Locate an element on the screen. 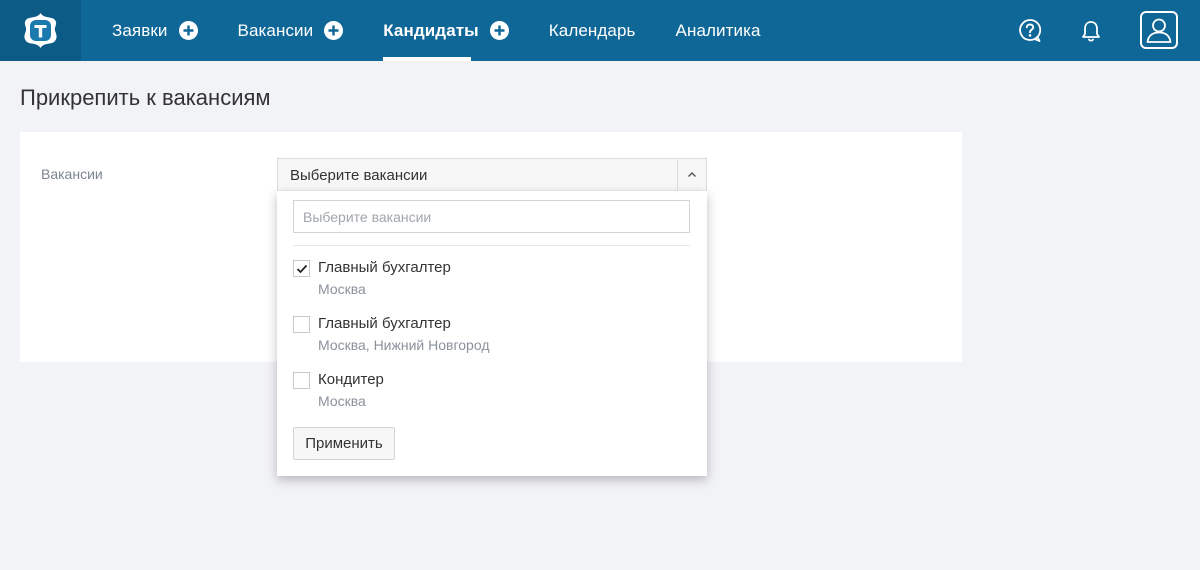 The image size is (1200, 570). divider is located at coordinates (491, 245).